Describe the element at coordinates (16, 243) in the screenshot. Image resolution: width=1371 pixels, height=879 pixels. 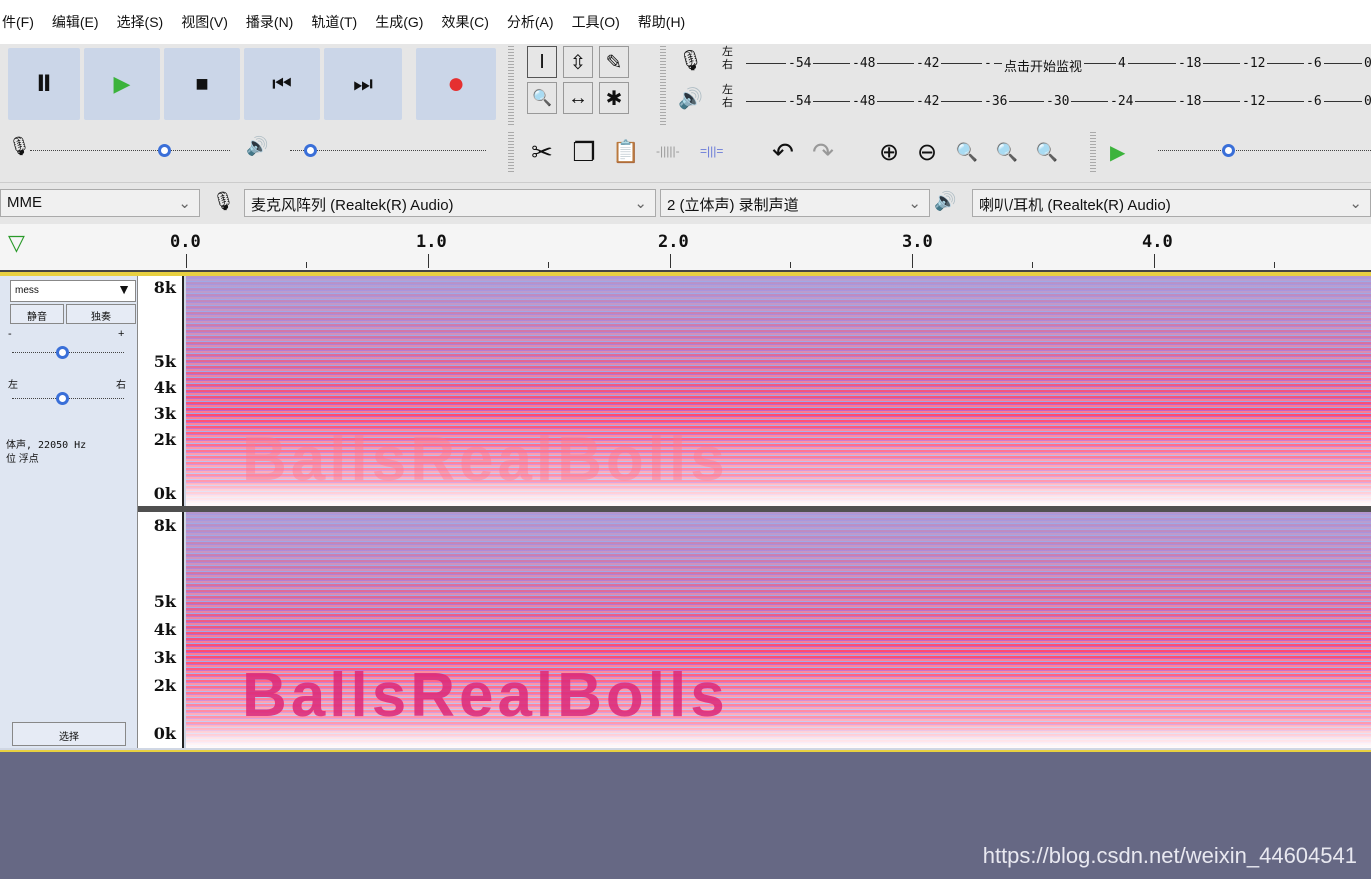
I see `play-head-marker-icon: ▽` at that location.